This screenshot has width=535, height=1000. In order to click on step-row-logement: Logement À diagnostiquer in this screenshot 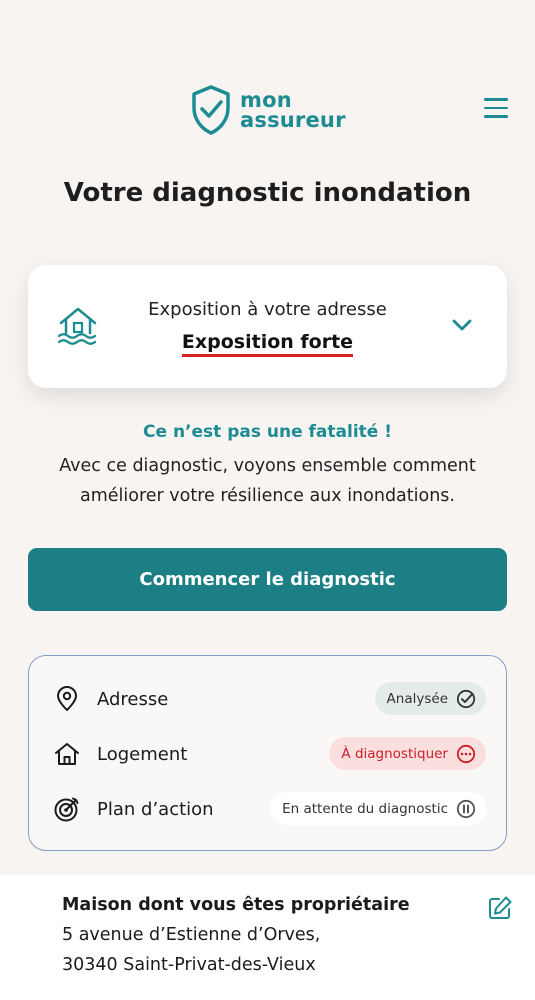, I will do `click(267, 754)`.